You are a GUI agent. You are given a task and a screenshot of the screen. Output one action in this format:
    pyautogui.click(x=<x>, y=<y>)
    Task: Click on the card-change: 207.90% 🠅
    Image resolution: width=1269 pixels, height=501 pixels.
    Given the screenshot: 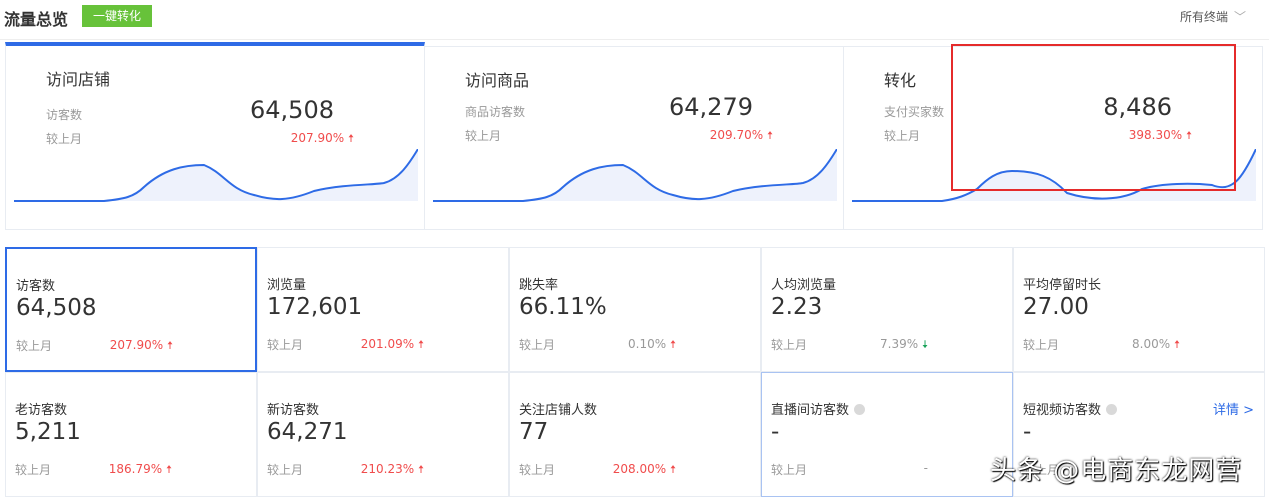 What is the action you would take?
    pyautogui.click(x=322, y=138)
    